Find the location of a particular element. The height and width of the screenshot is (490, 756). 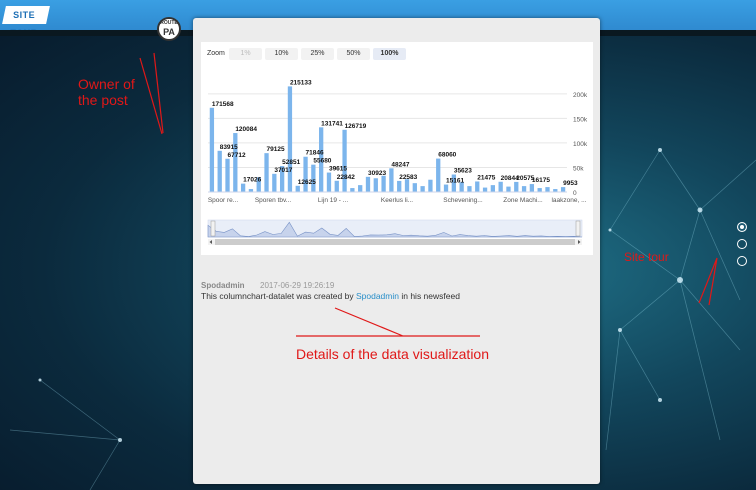

post-timestamp: 2017-06-29 19:26:19 is located at coordinates (297, 285).